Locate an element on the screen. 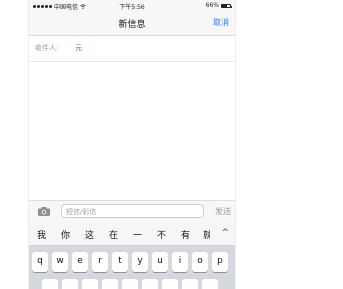 This screenshot has width=343, height=289. candidate-word: 在 is located at coordinates (113, 234).